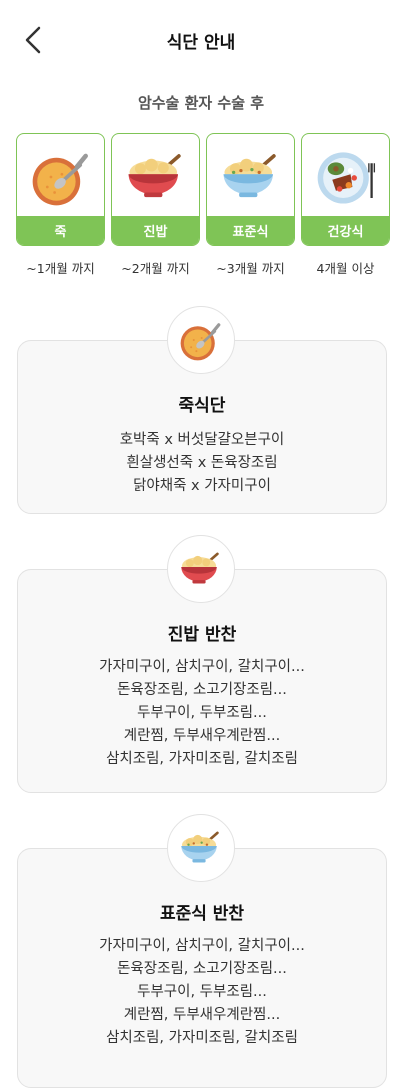 The width and height of the screenshot is (402, 1088). What do you see at coordinates (201, 103) in the screenshot?
I see `section-subtitle: 암수술 환자 수술 후` at bounding box center [201, 103].